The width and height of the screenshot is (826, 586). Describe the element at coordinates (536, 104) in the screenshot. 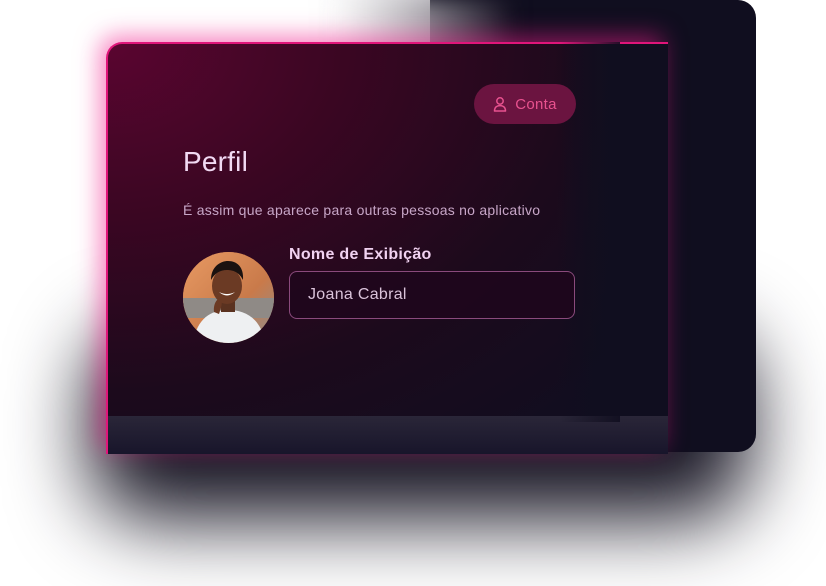

I see `account-button-label: Conta` at that location.